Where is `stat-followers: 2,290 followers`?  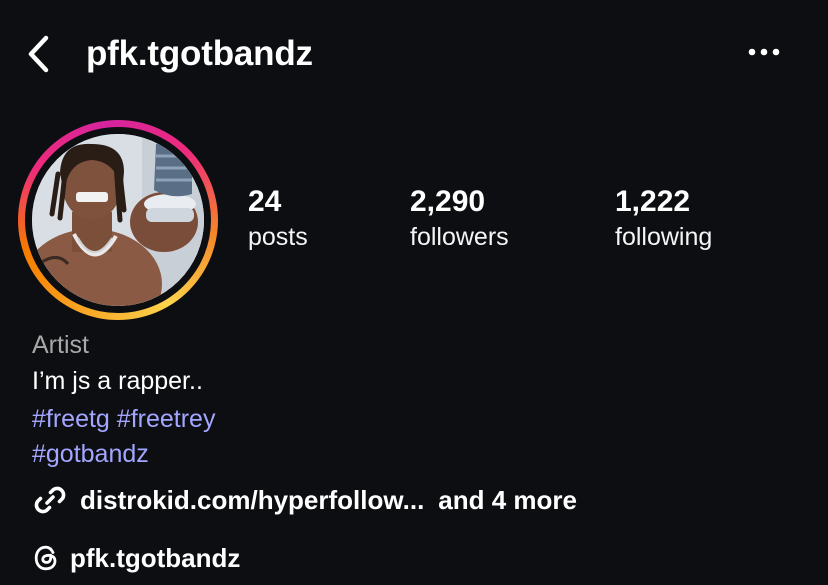
stat-followers: 2,290 followers is located at coordinates (459, 219).